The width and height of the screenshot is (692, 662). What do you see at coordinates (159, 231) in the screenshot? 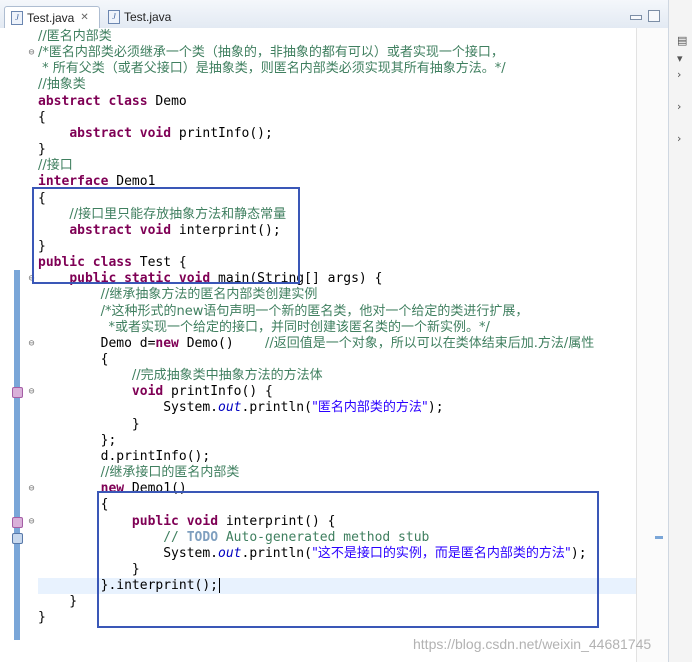
I see `code-line: abstract void interprint();` at bounding box center [159, 231].